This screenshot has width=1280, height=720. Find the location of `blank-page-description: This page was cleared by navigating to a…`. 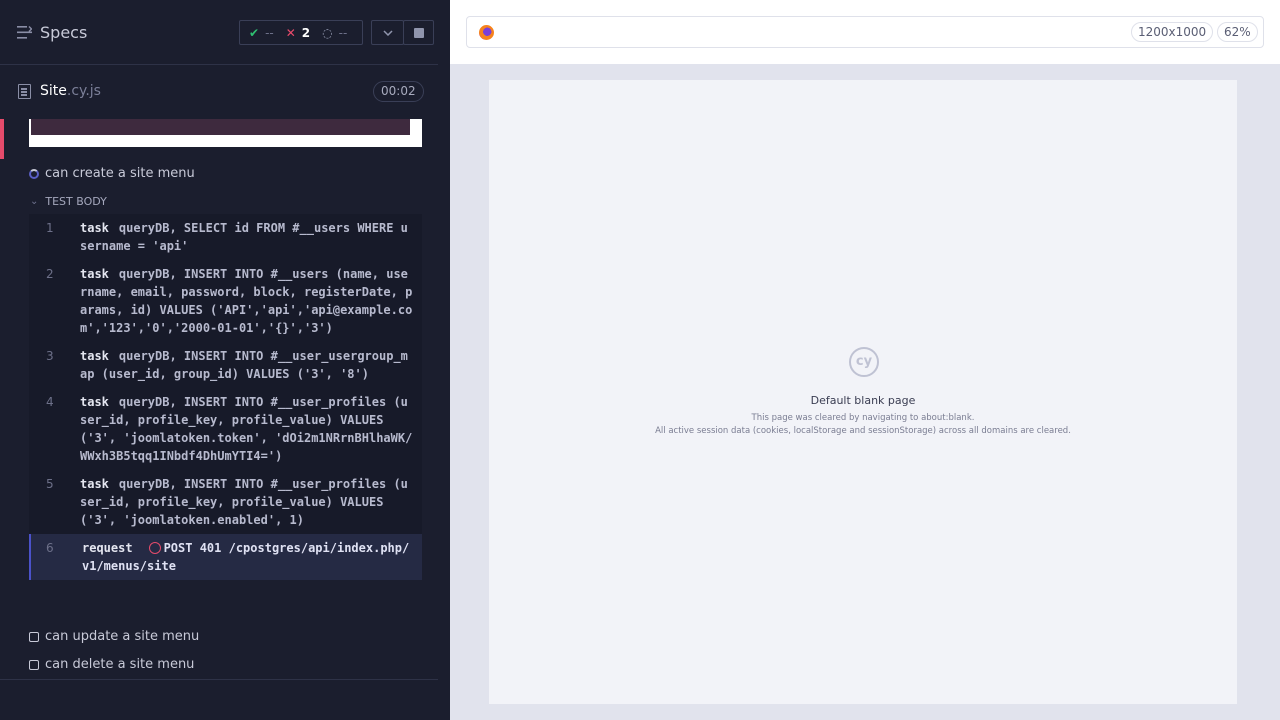

blank-page-description: This page was cleared by navigating to a… is located at coordinates (863, 418).